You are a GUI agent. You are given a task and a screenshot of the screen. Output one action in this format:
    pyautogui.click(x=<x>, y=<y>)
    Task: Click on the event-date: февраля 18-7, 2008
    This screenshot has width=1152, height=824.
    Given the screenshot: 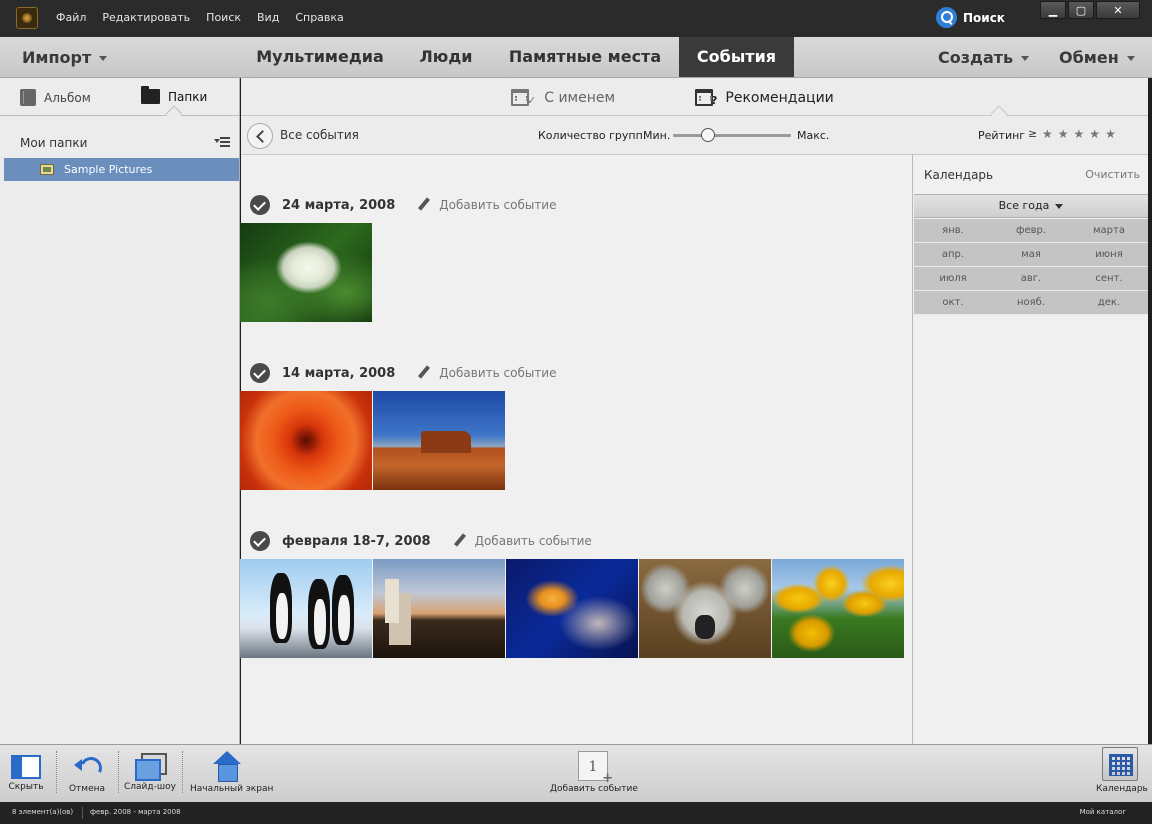 What is the action you would take?
    pyautogui.click(x=356, y=541)
    